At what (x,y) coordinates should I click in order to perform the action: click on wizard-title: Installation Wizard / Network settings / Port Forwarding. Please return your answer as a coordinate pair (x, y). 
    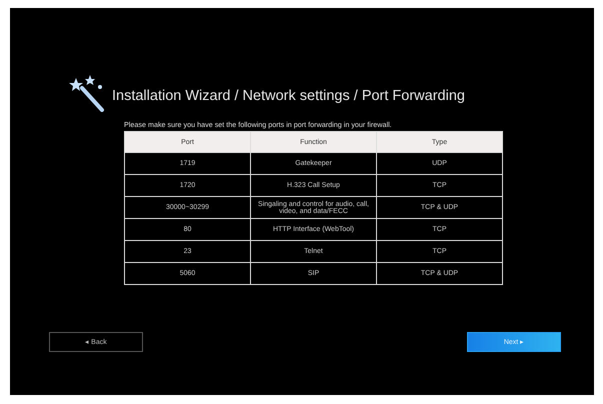
    Looking at the image, I should click on (288, 96).